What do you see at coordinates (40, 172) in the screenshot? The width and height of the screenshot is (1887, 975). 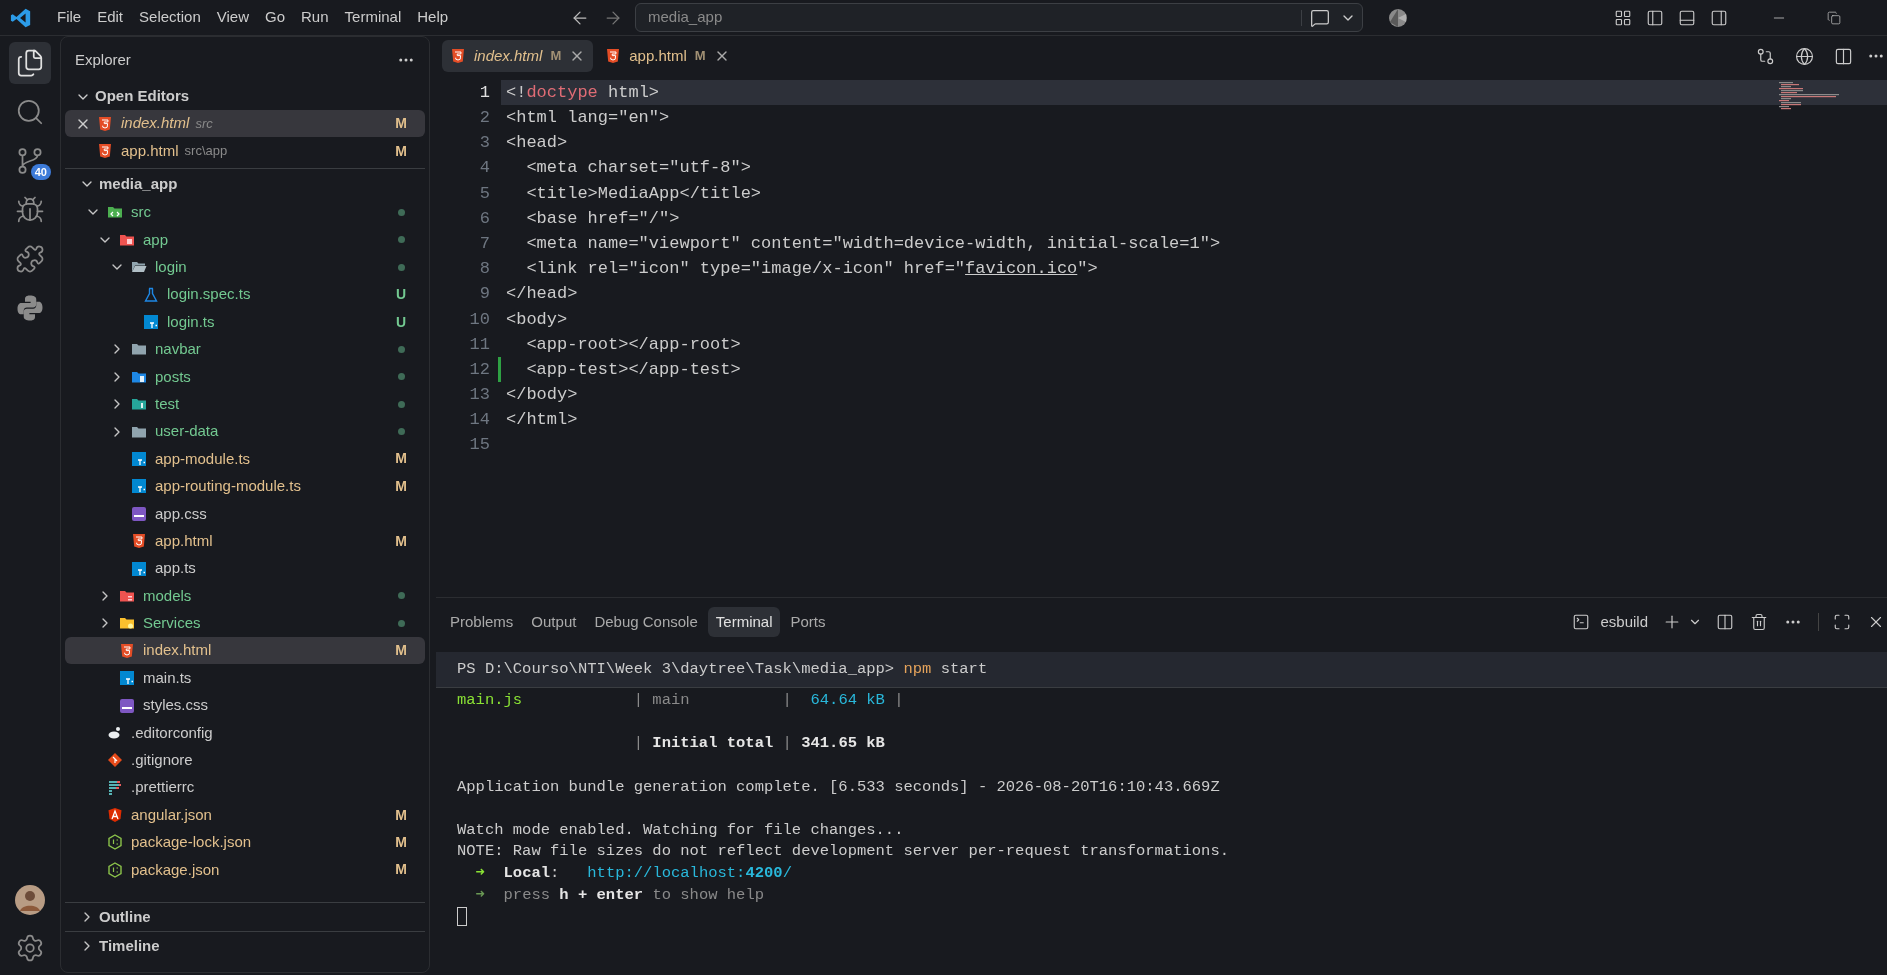 I see `count-badge: 40` at bounding box center [40, 172].